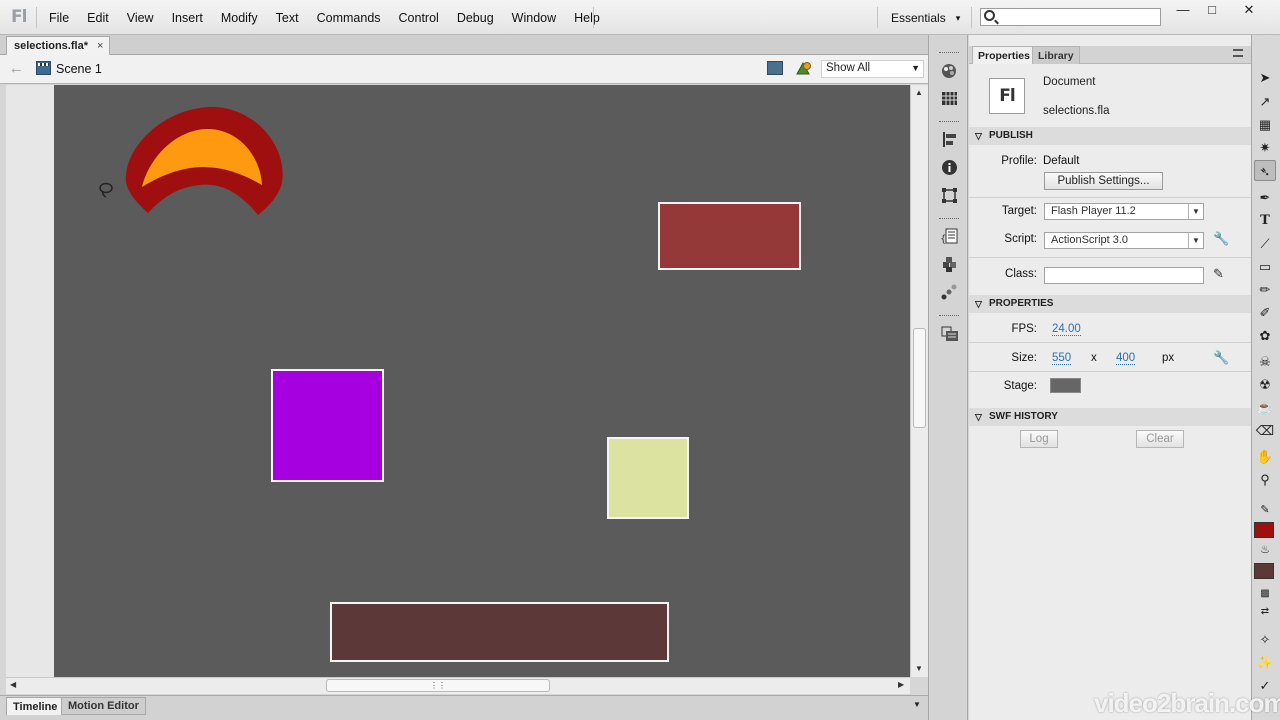  What do you see at coordinates (1062, 358) in the screenshot?
I see `width-value: 550` at bounding box center [1062, 358].